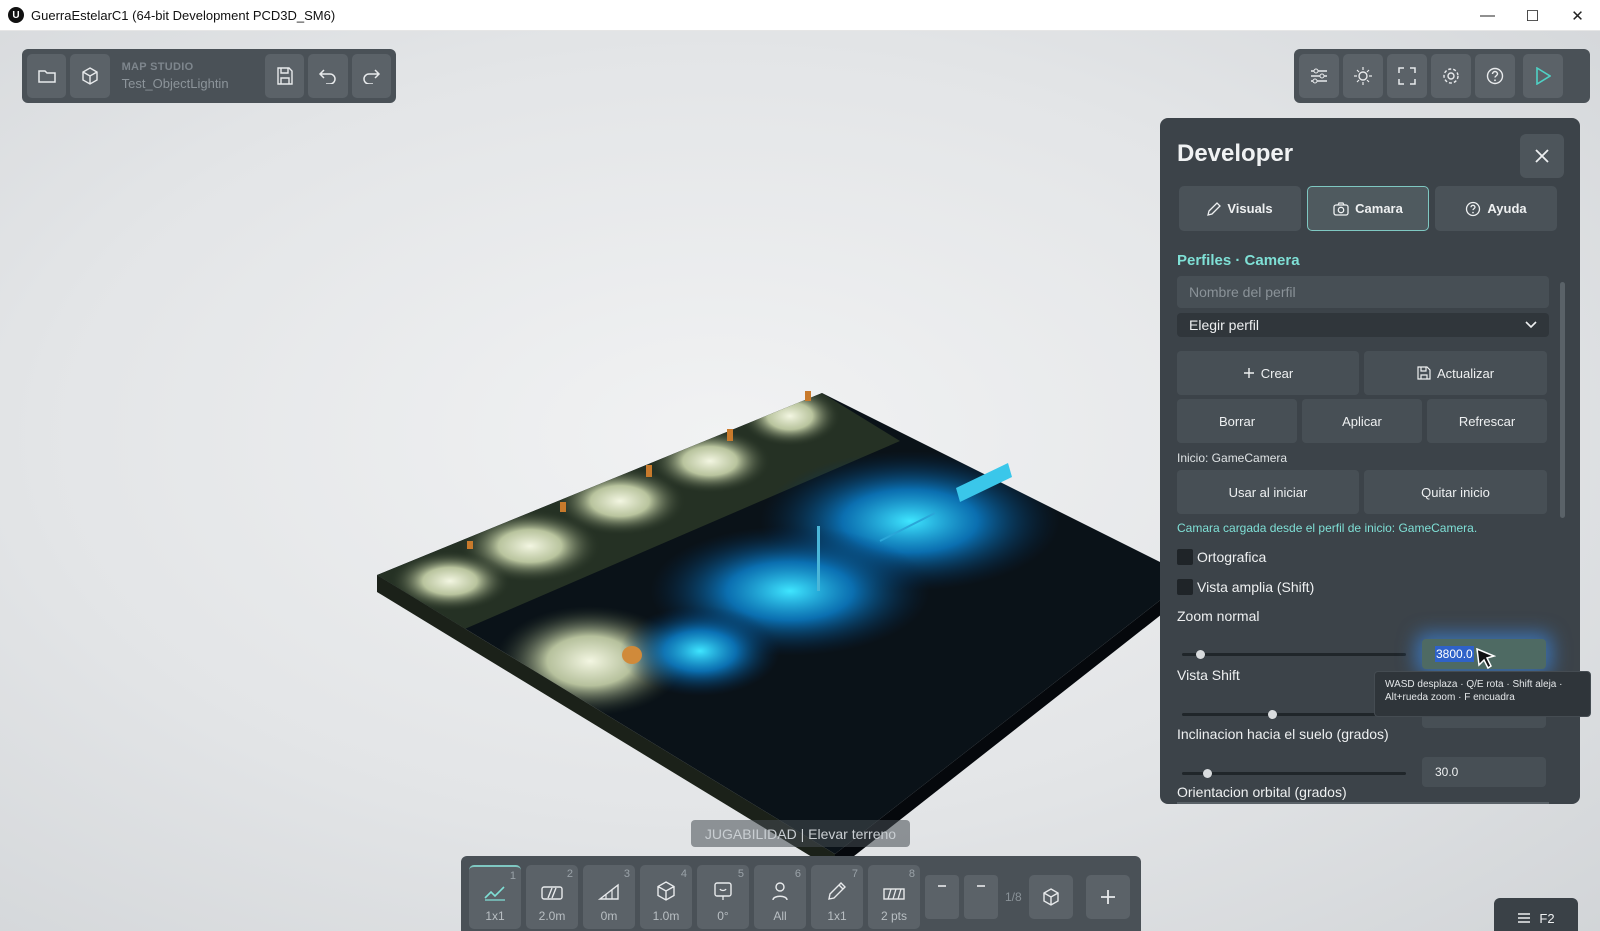 This screenshot has width=1600, height=931. What do you see at coordinates (1237, 421) in the screenshot?
I see `borrar-button: Borrar` at bounding box center [1237, 421].